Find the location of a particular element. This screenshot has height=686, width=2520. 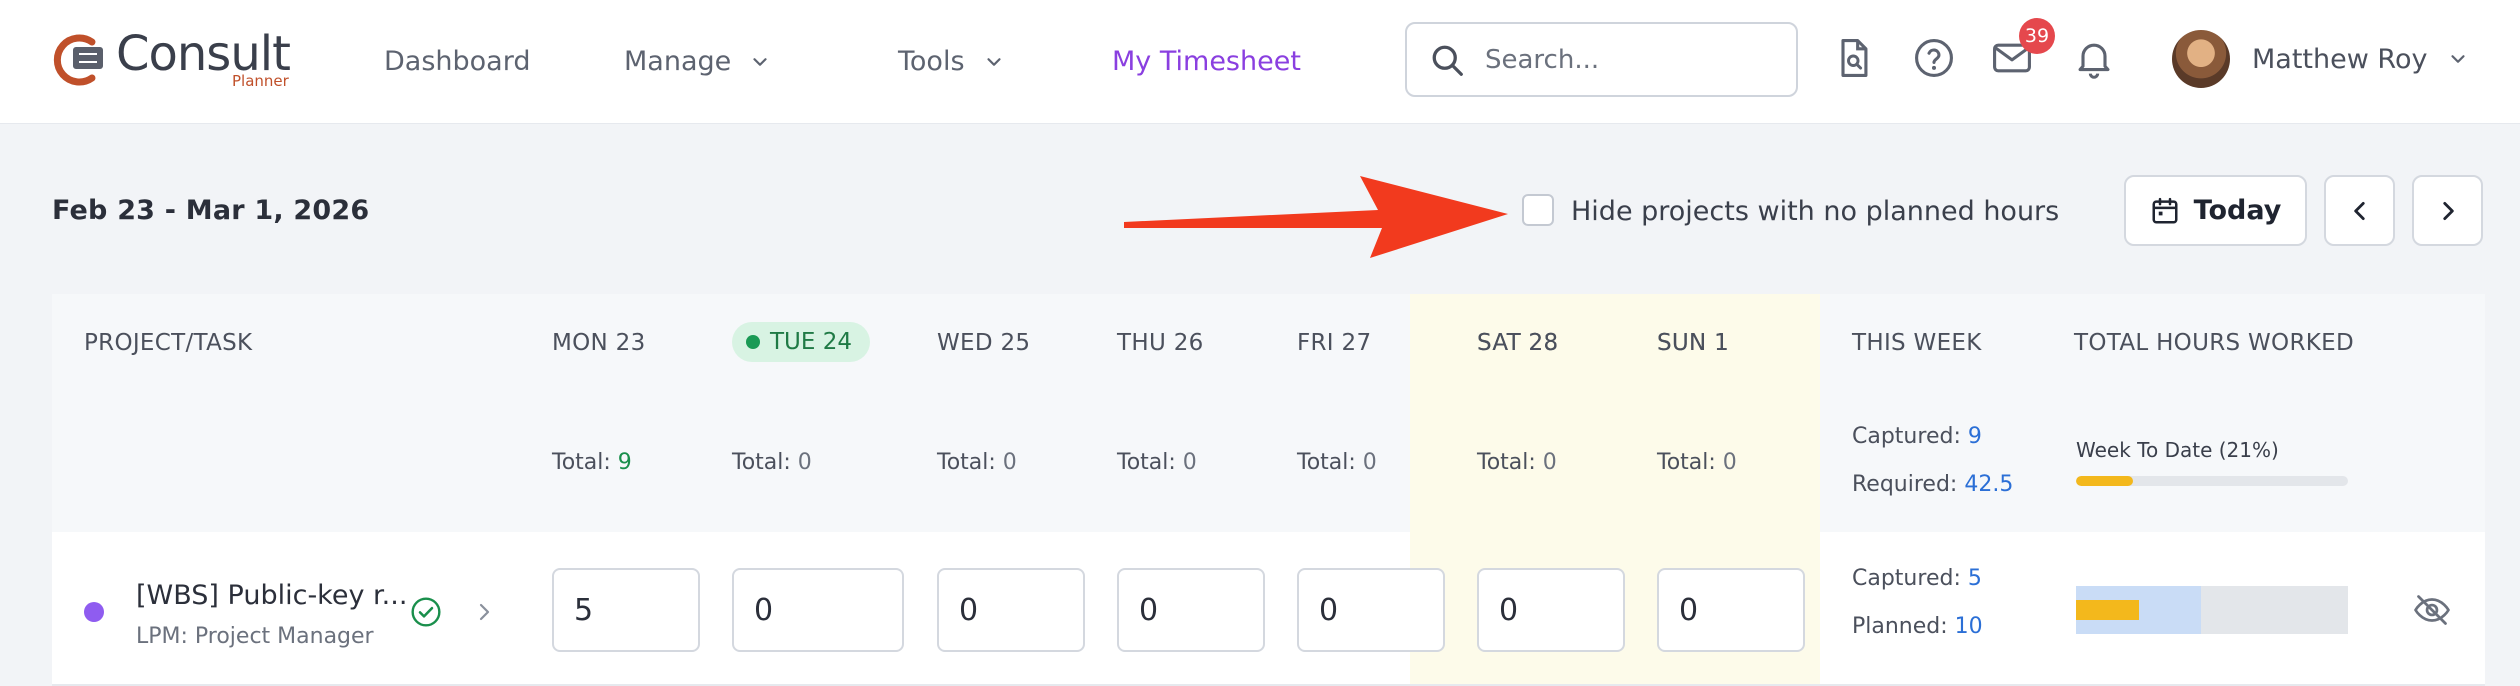

hours-input-tue is located at coordinates (818, 610).